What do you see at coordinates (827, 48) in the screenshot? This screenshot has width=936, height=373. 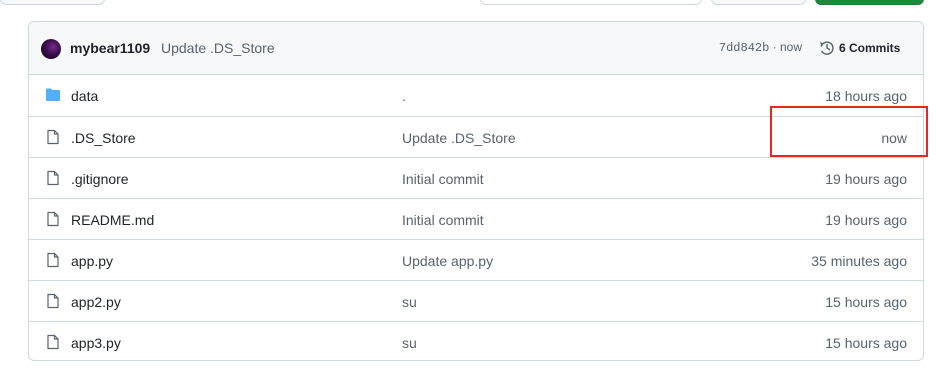 I see `clock-icon` at bounding box center [827, 48].